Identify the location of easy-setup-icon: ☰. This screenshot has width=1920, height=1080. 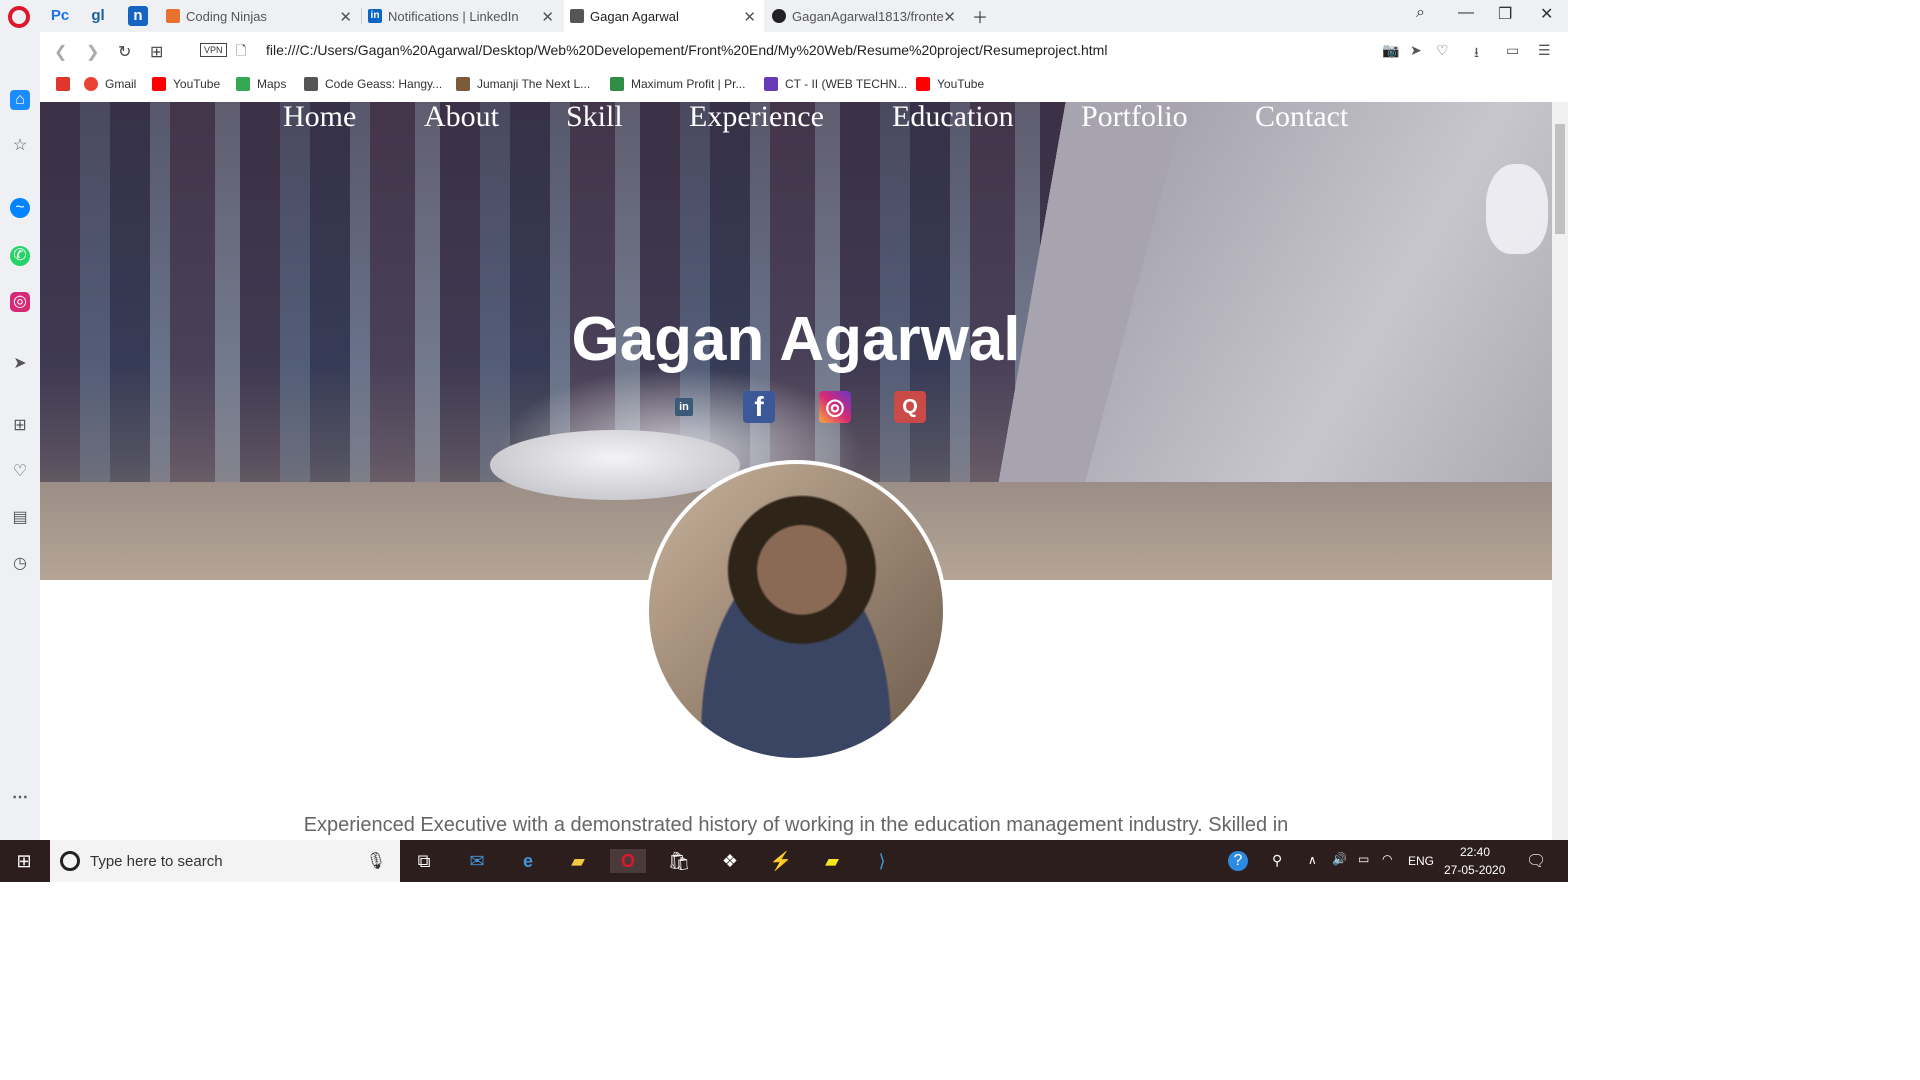
(1544, 50).